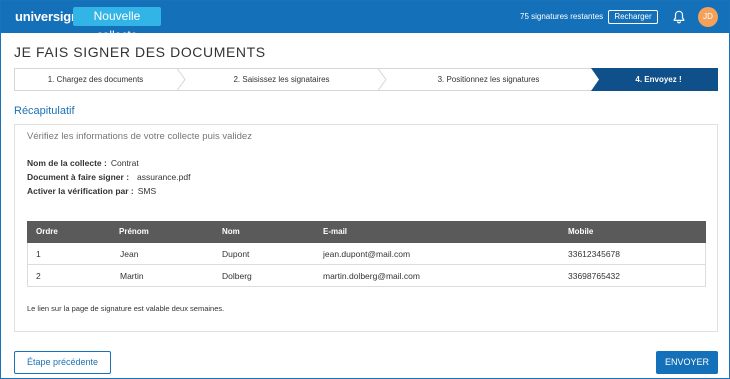  I want to click on document-field: Document à faire signer : assurance.pdf, so click(108, 177).